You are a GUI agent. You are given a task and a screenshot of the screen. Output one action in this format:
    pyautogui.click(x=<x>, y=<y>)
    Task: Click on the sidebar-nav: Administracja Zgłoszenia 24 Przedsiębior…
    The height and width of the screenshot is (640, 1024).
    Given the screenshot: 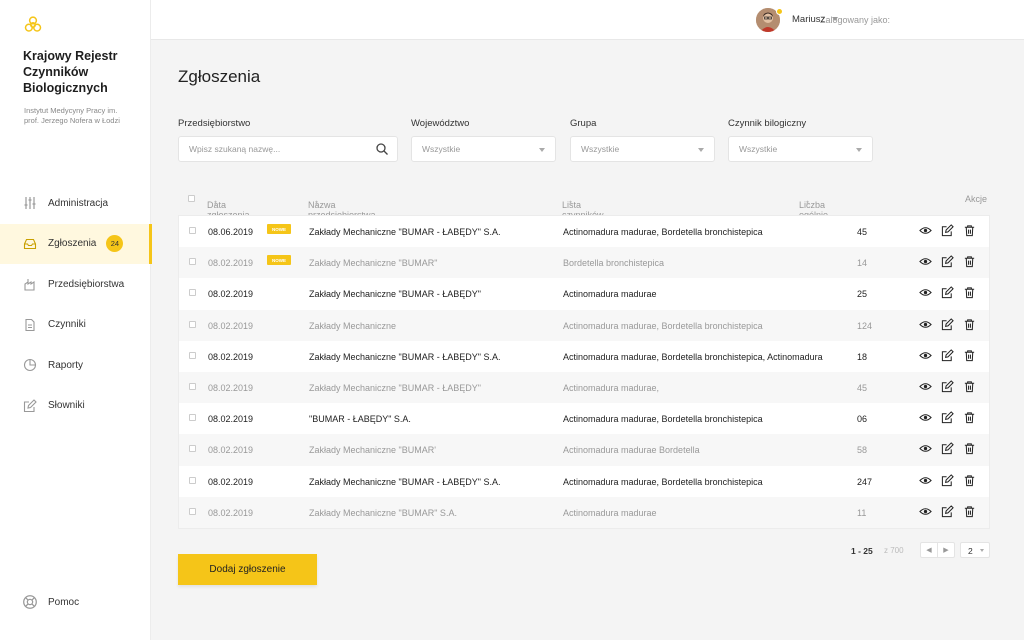 What is the action you would take?
    pyautogui.click(x=76, y=305)
    